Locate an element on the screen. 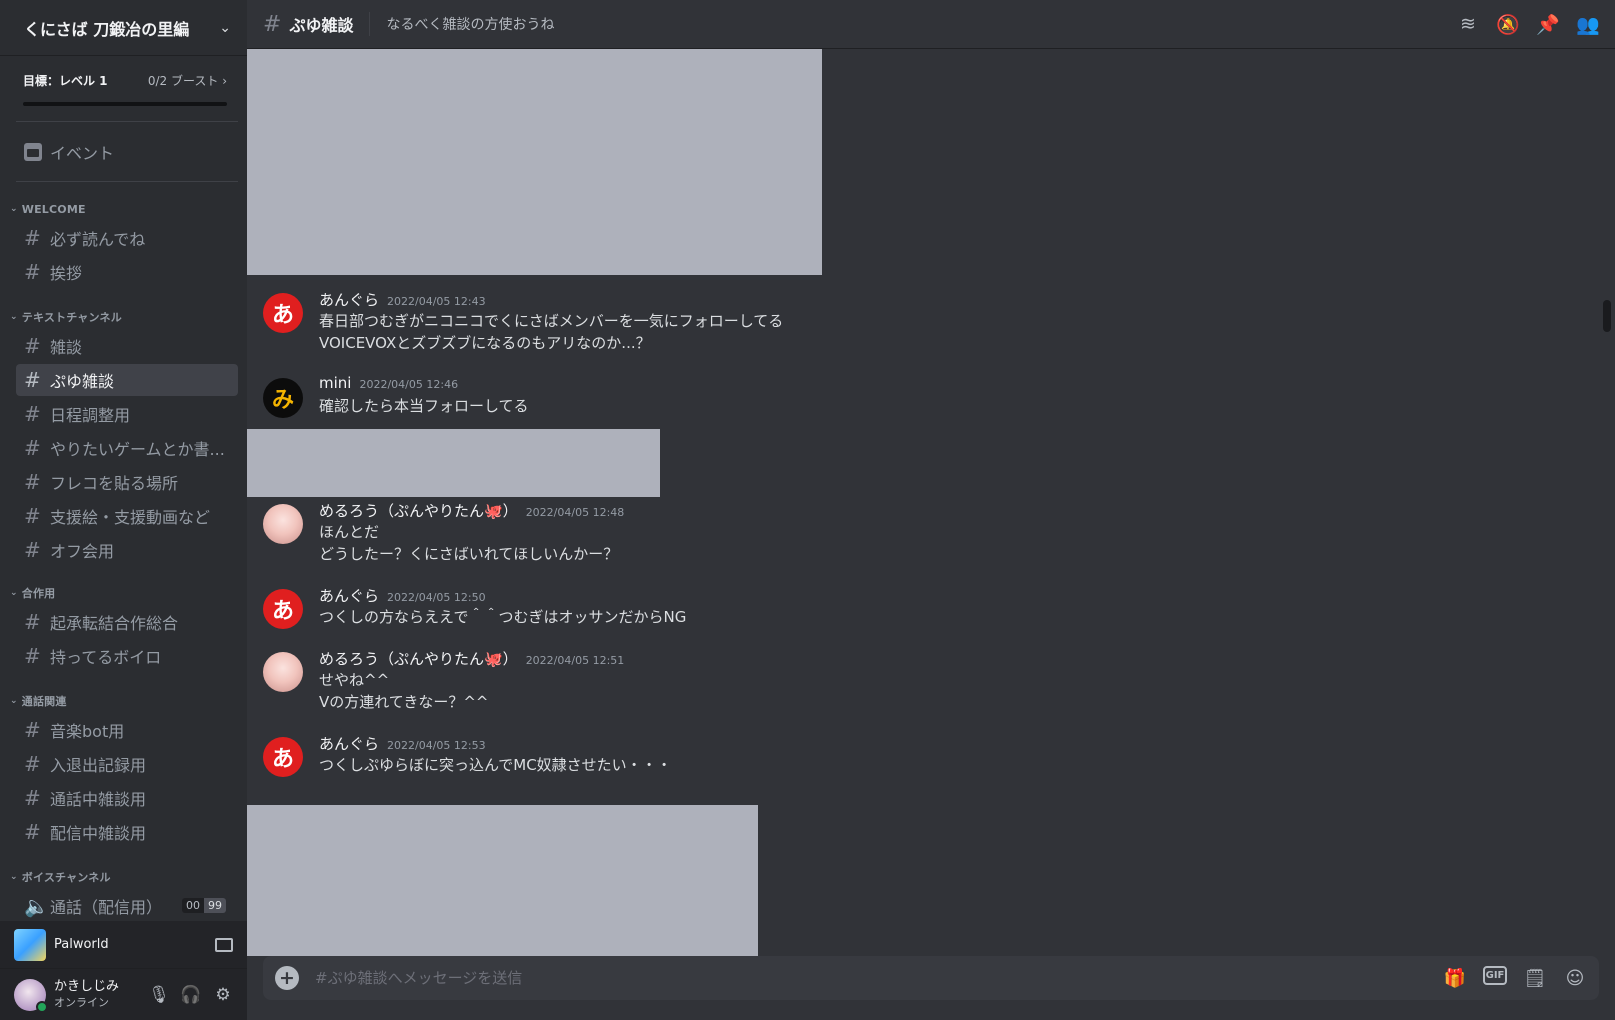 The width and height of the screenshot is (1615, 1020). gift-icon: 🎁 is located at coordinates (1455, 978).